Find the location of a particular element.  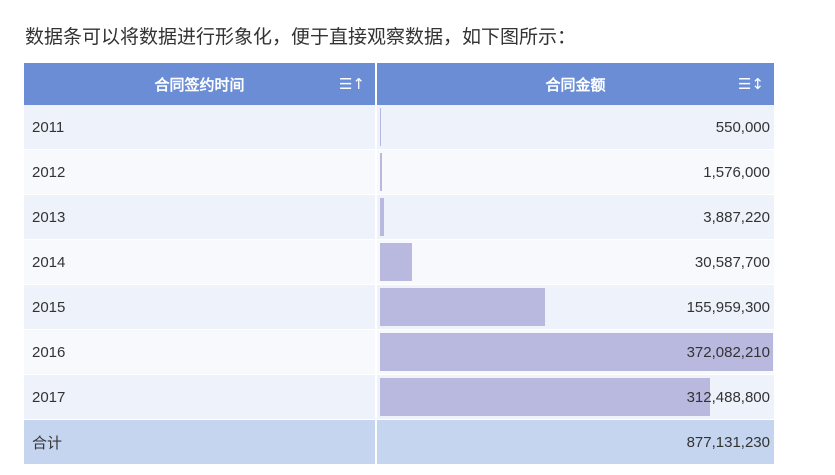

total-amount-text: 877,131,230 is located at coordinates (728, 442).